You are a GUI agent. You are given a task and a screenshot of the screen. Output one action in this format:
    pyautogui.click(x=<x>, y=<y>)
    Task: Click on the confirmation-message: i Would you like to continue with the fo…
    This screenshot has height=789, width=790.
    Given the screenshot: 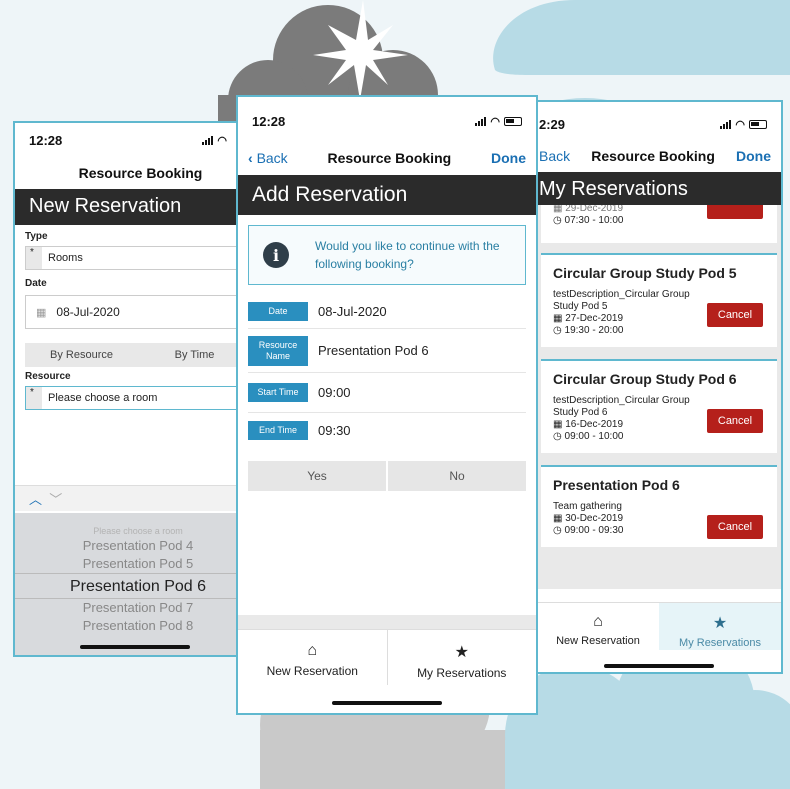 What is the action you would take?
    pyautogui.click(x=387, y=255)
    